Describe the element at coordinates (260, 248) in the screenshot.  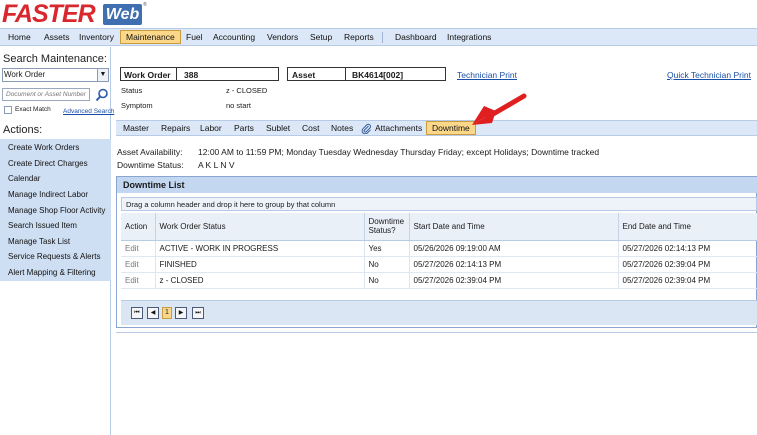
I see `work-order-status-cell: ACTIVE - WORK IN PROGRESS` at that location.